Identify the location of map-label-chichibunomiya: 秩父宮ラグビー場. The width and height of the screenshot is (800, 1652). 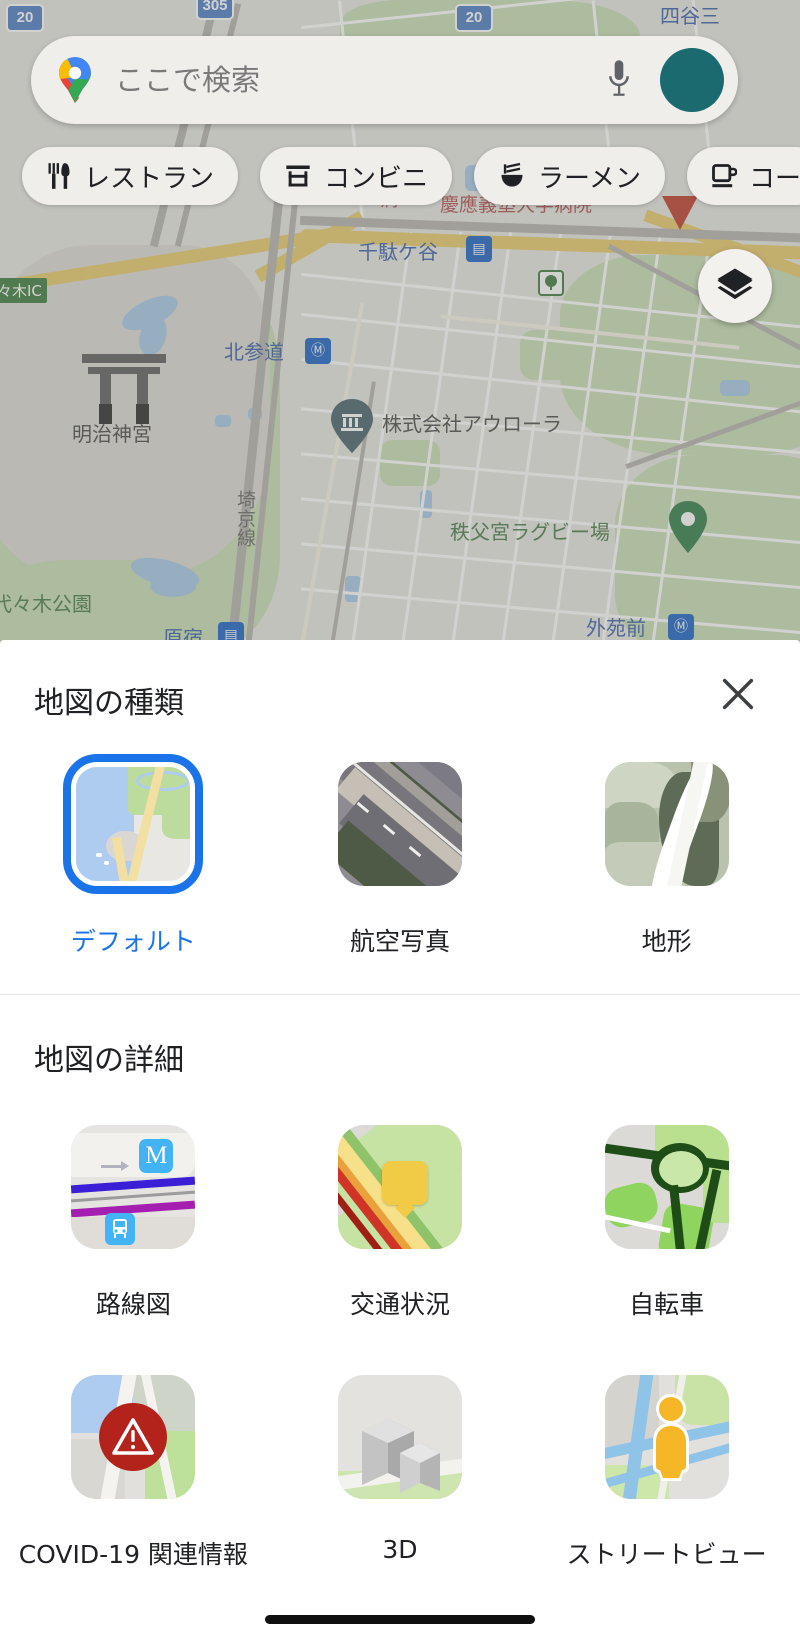
(530, 532).